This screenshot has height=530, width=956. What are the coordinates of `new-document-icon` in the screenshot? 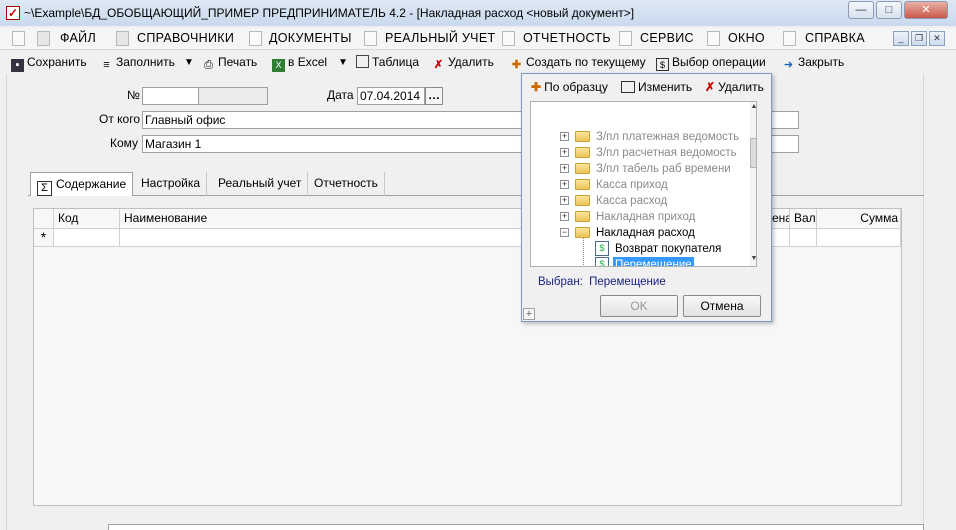 It's located at (18, 38).